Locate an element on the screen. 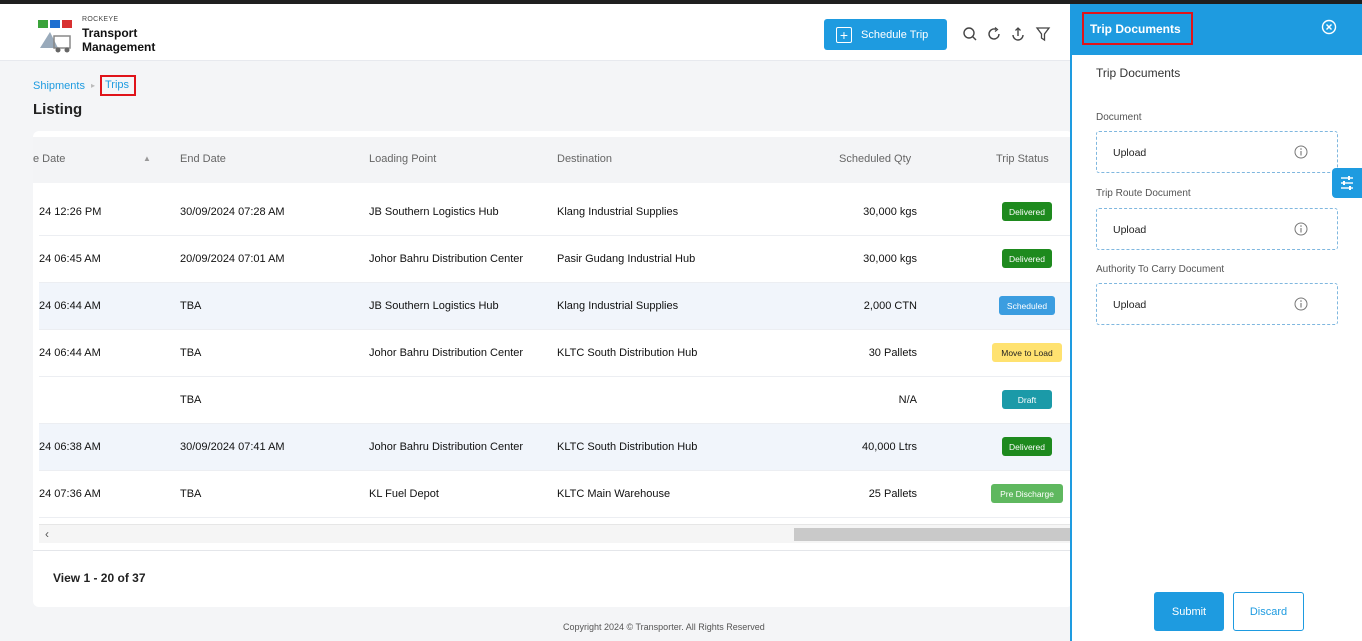  document-label: Document is located at coordinates (1119, 117).